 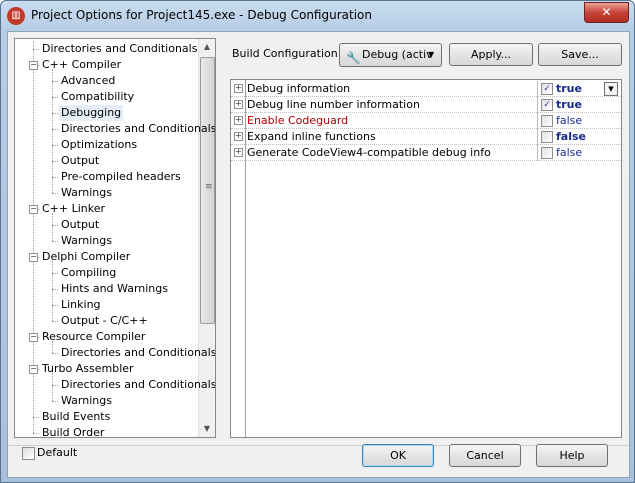 What do you see at coordinates (209, 187) in the screenshot?
I see `grip-icon: ≡` at bounding box center [209, 187].